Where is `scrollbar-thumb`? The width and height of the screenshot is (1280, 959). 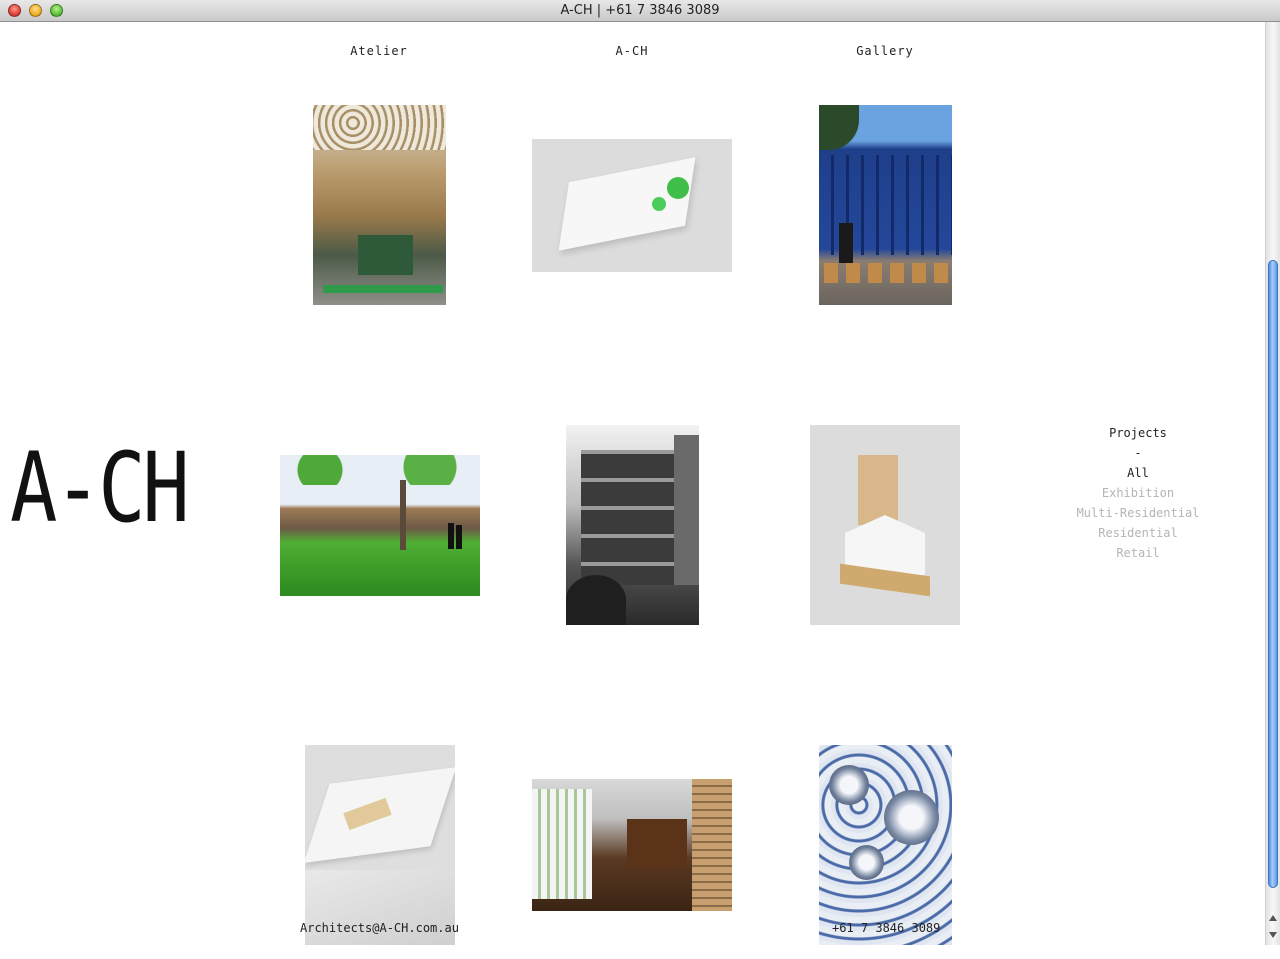 scrollbar-thumb is located at coordinates (1273, 574).